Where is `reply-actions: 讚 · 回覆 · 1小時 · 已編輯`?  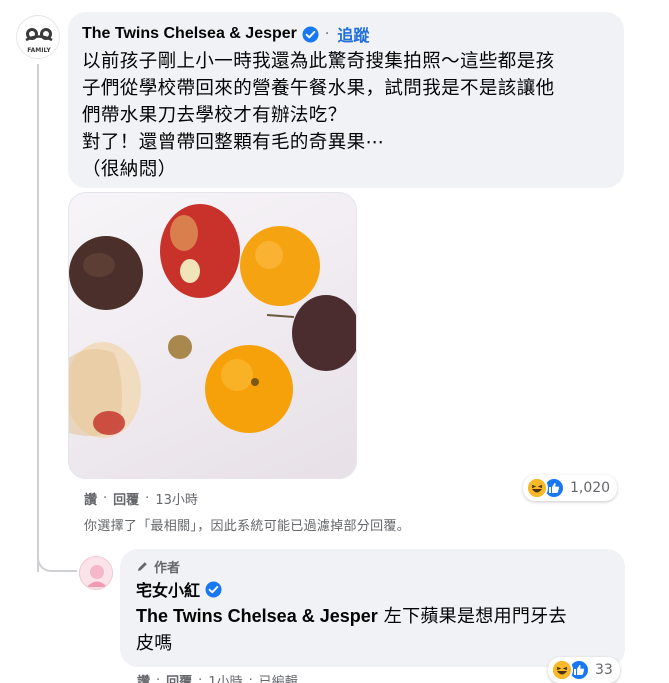 reply-actions: 讚 · 回覆 · 1小時 · 已編輯 is located at coordinates (217, 676).